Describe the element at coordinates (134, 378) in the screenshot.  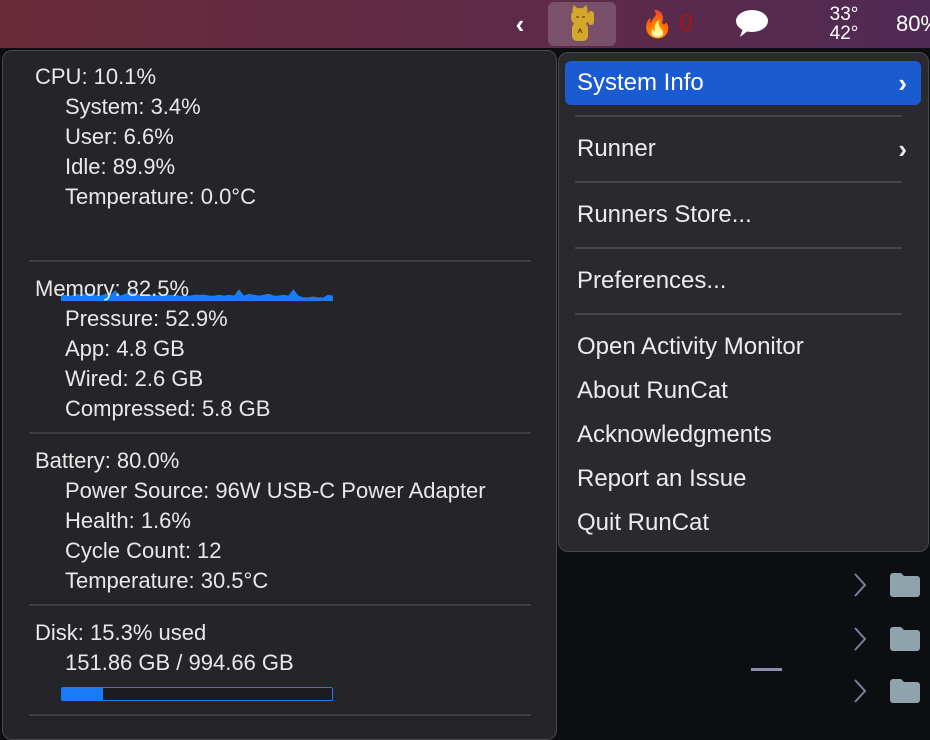
I see `memory-wired: Wired: 2.6 GB` at that location.